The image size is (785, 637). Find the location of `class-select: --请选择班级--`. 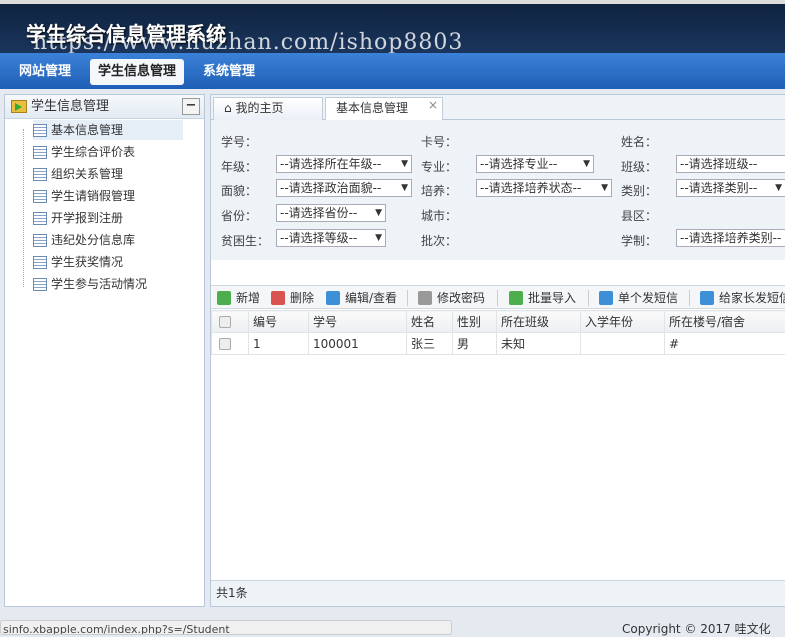

class-select: --请选择班级-- is located at coordinates (730, 164).